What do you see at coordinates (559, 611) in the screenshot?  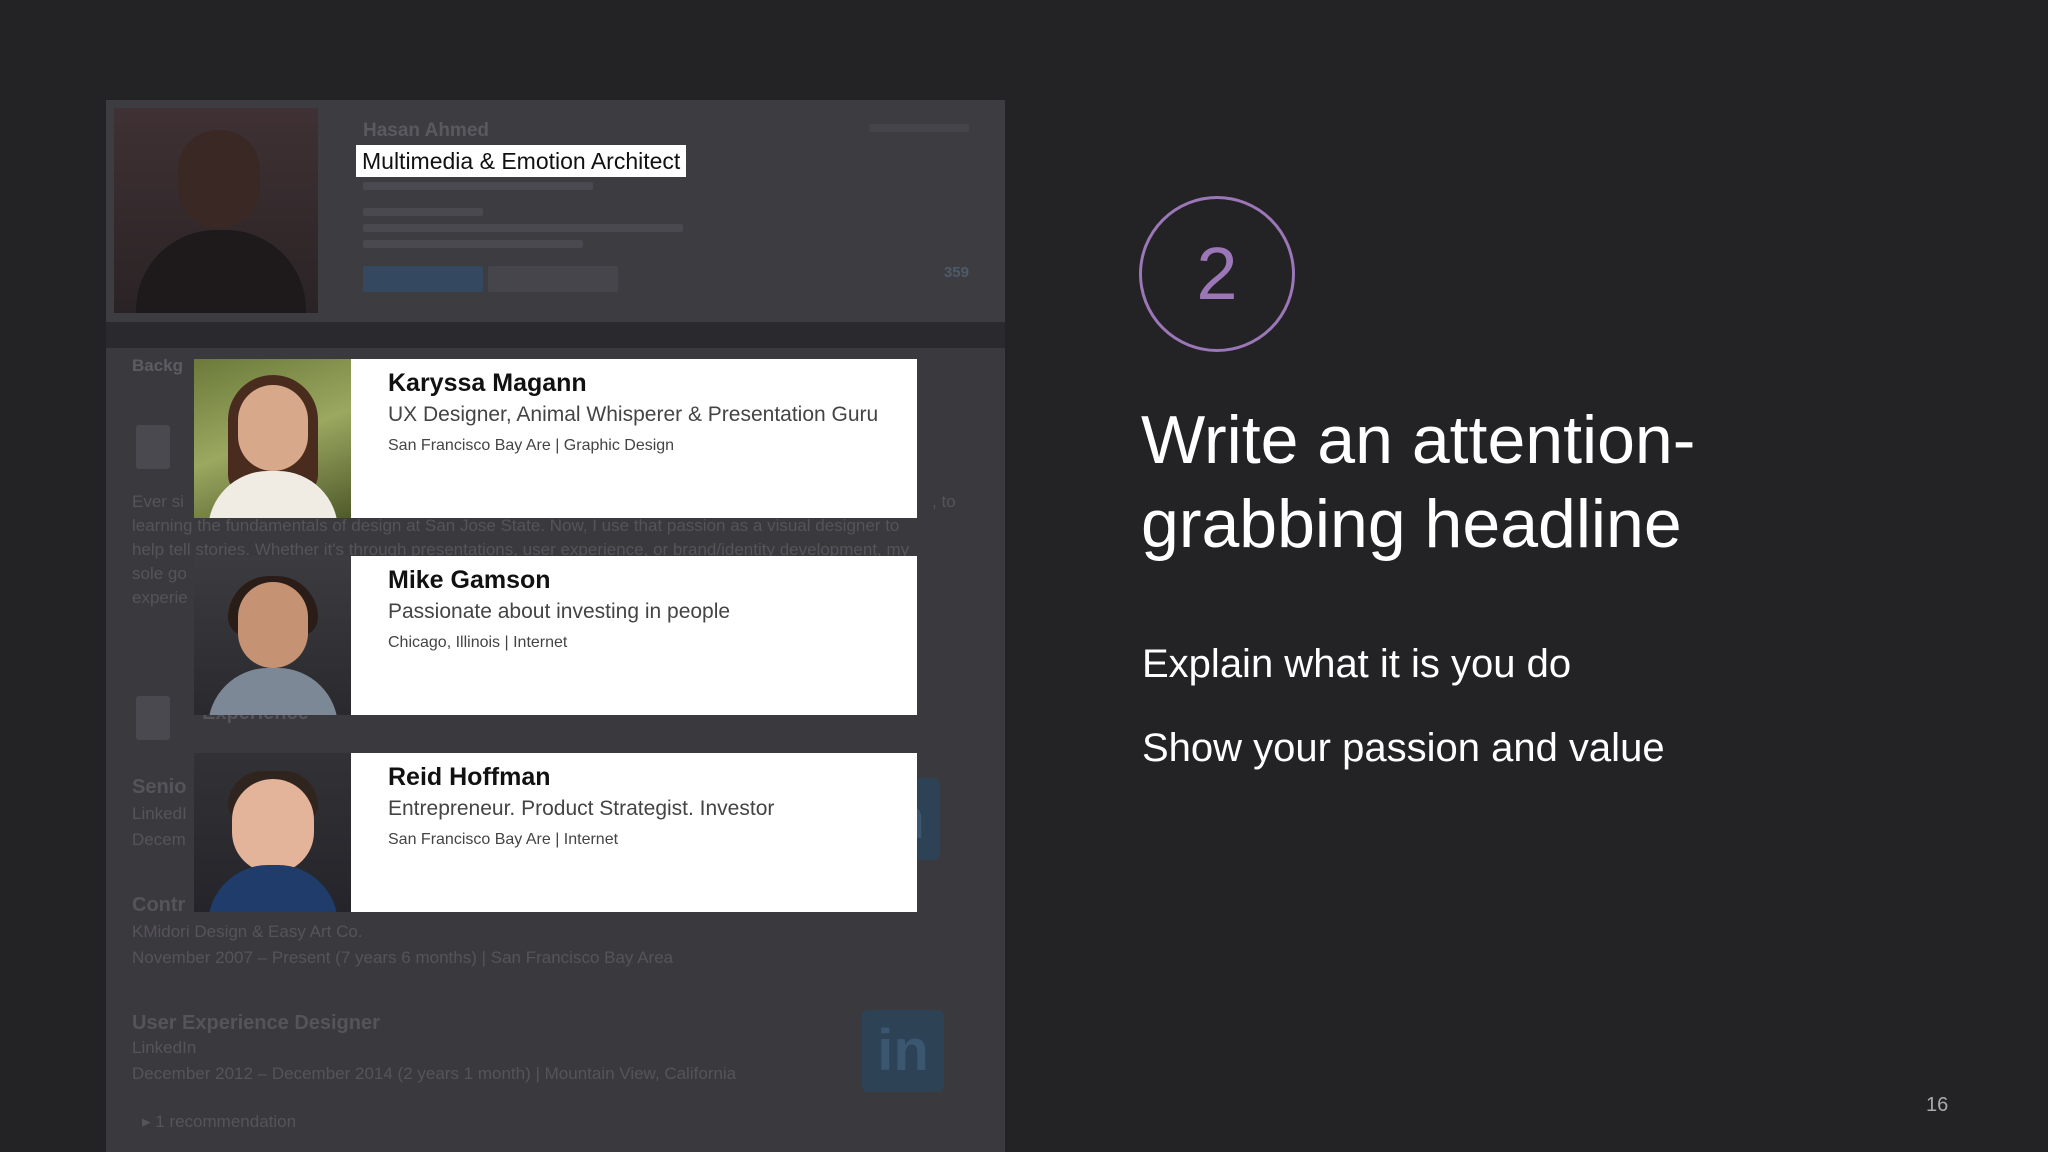 I see `card-headline: Passionate about investing in people` at bounding box center [559, 611].